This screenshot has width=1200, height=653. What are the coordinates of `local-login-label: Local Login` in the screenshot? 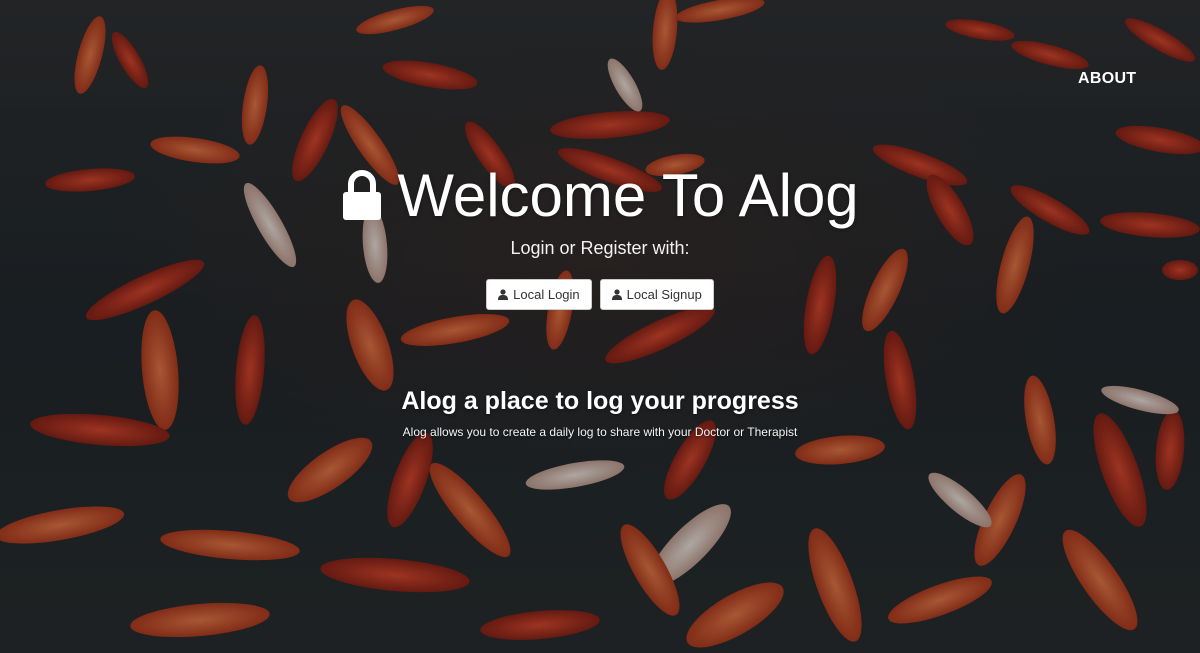 It's located at (546, 294).